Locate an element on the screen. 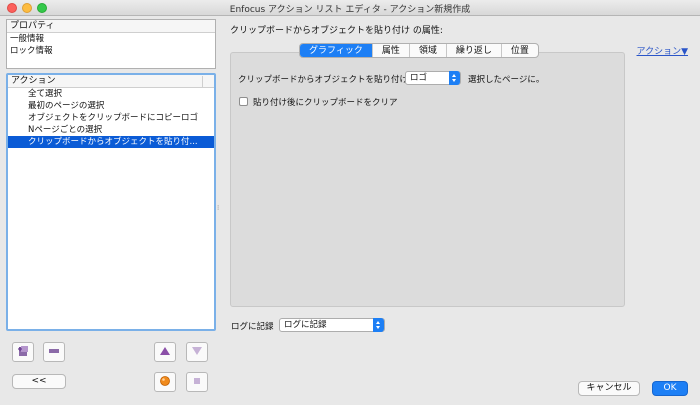 This screenshot has width=700, height=405. log-label: ログに記録 is located at coordinates (252, 327).